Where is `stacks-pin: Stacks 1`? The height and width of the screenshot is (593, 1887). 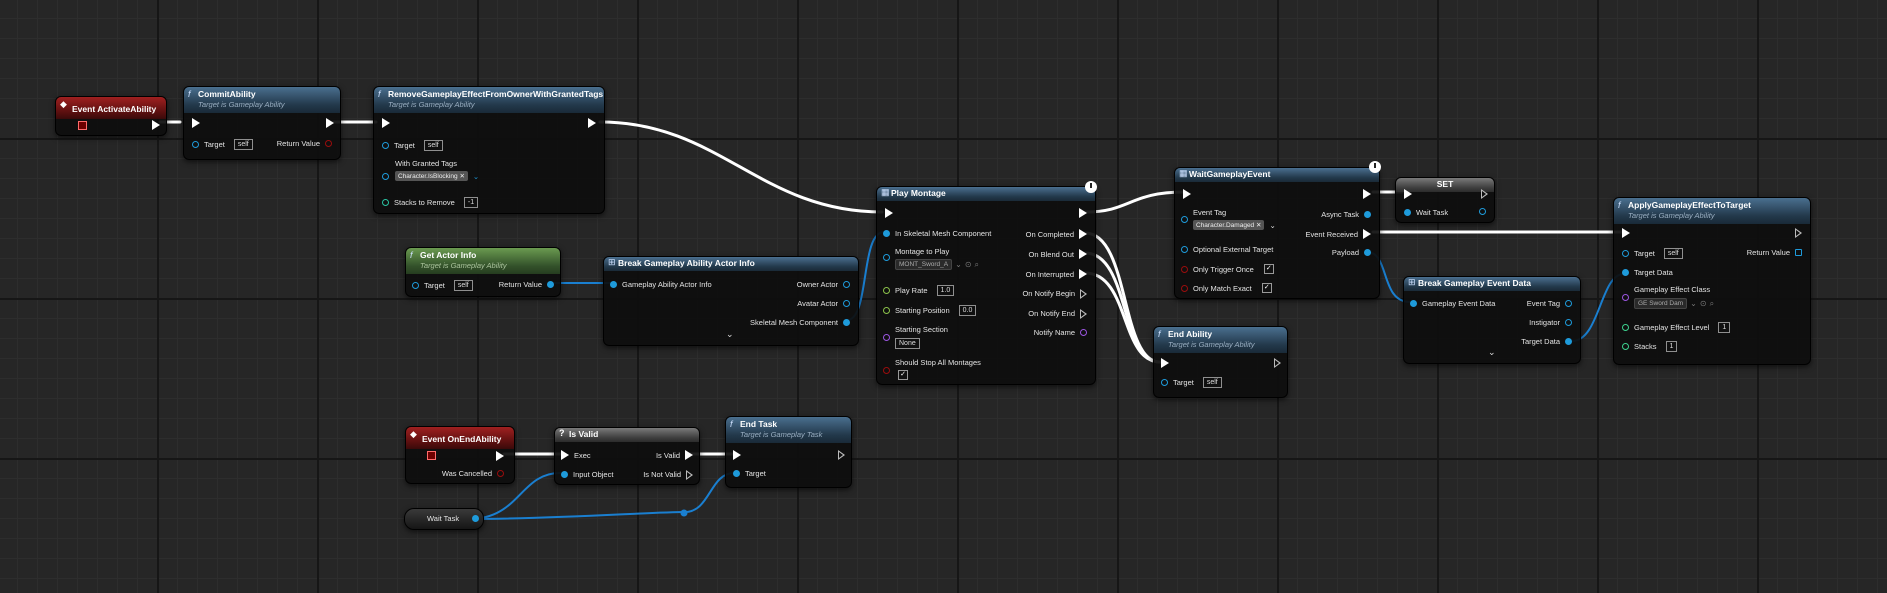 stacks-pin: Stacks 1 is located at coordinates (1650, 346).